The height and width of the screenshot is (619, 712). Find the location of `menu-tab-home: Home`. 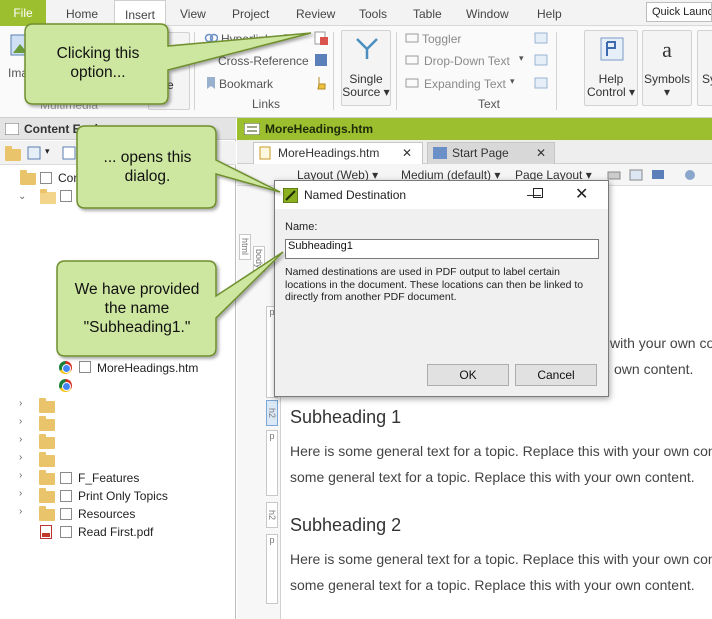

menu-tab-home: Home is located at coordinates (82, 13).